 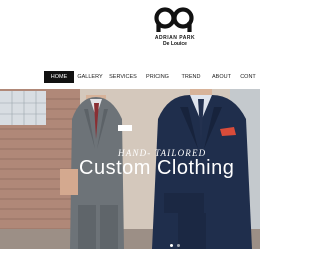 I want to click on nav-item-about: ABOUT, so click(x=221, y=77).